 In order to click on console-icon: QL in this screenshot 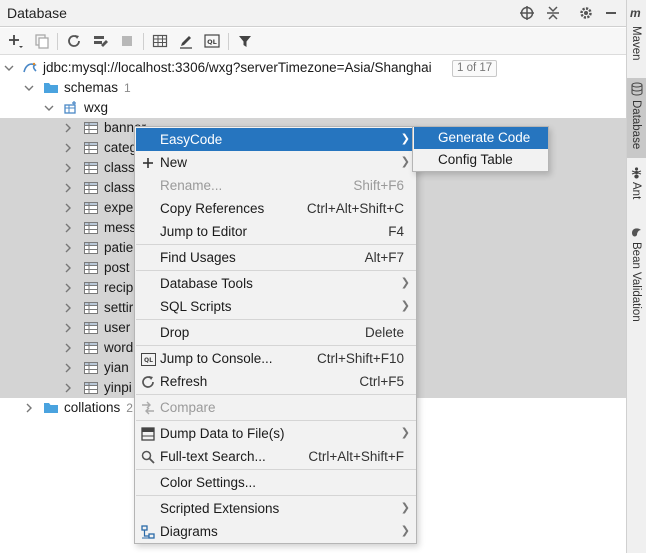, I will do `click(212, 41)`.